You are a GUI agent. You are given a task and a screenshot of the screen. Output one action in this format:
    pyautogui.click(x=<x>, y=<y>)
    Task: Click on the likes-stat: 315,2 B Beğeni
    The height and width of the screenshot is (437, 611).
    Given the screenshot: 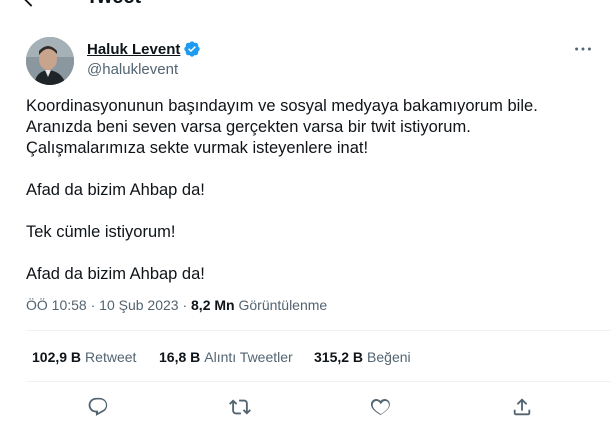 What is the action you would take?
    pyautogui.click(x=362, y=357)
    